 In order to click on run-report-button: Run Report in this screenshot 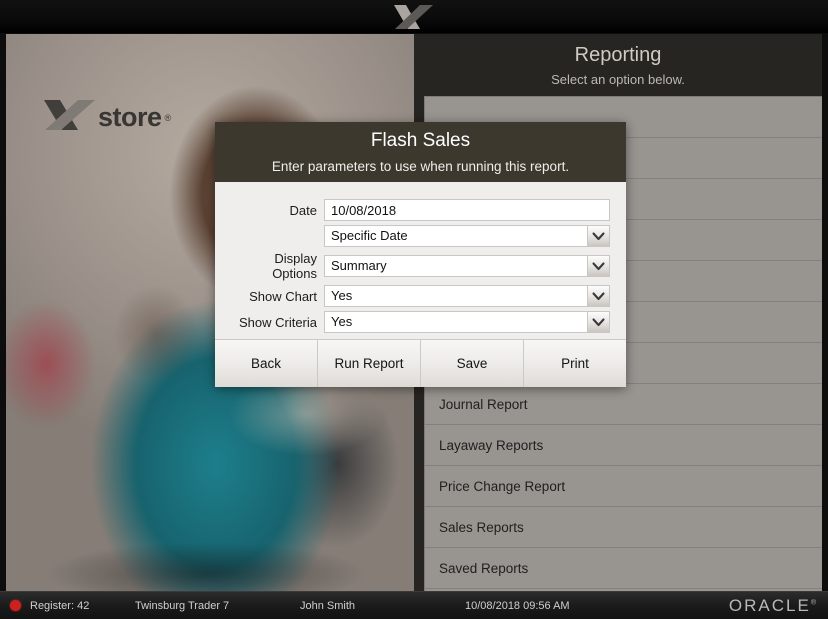, I will do `click(369, 363)`.